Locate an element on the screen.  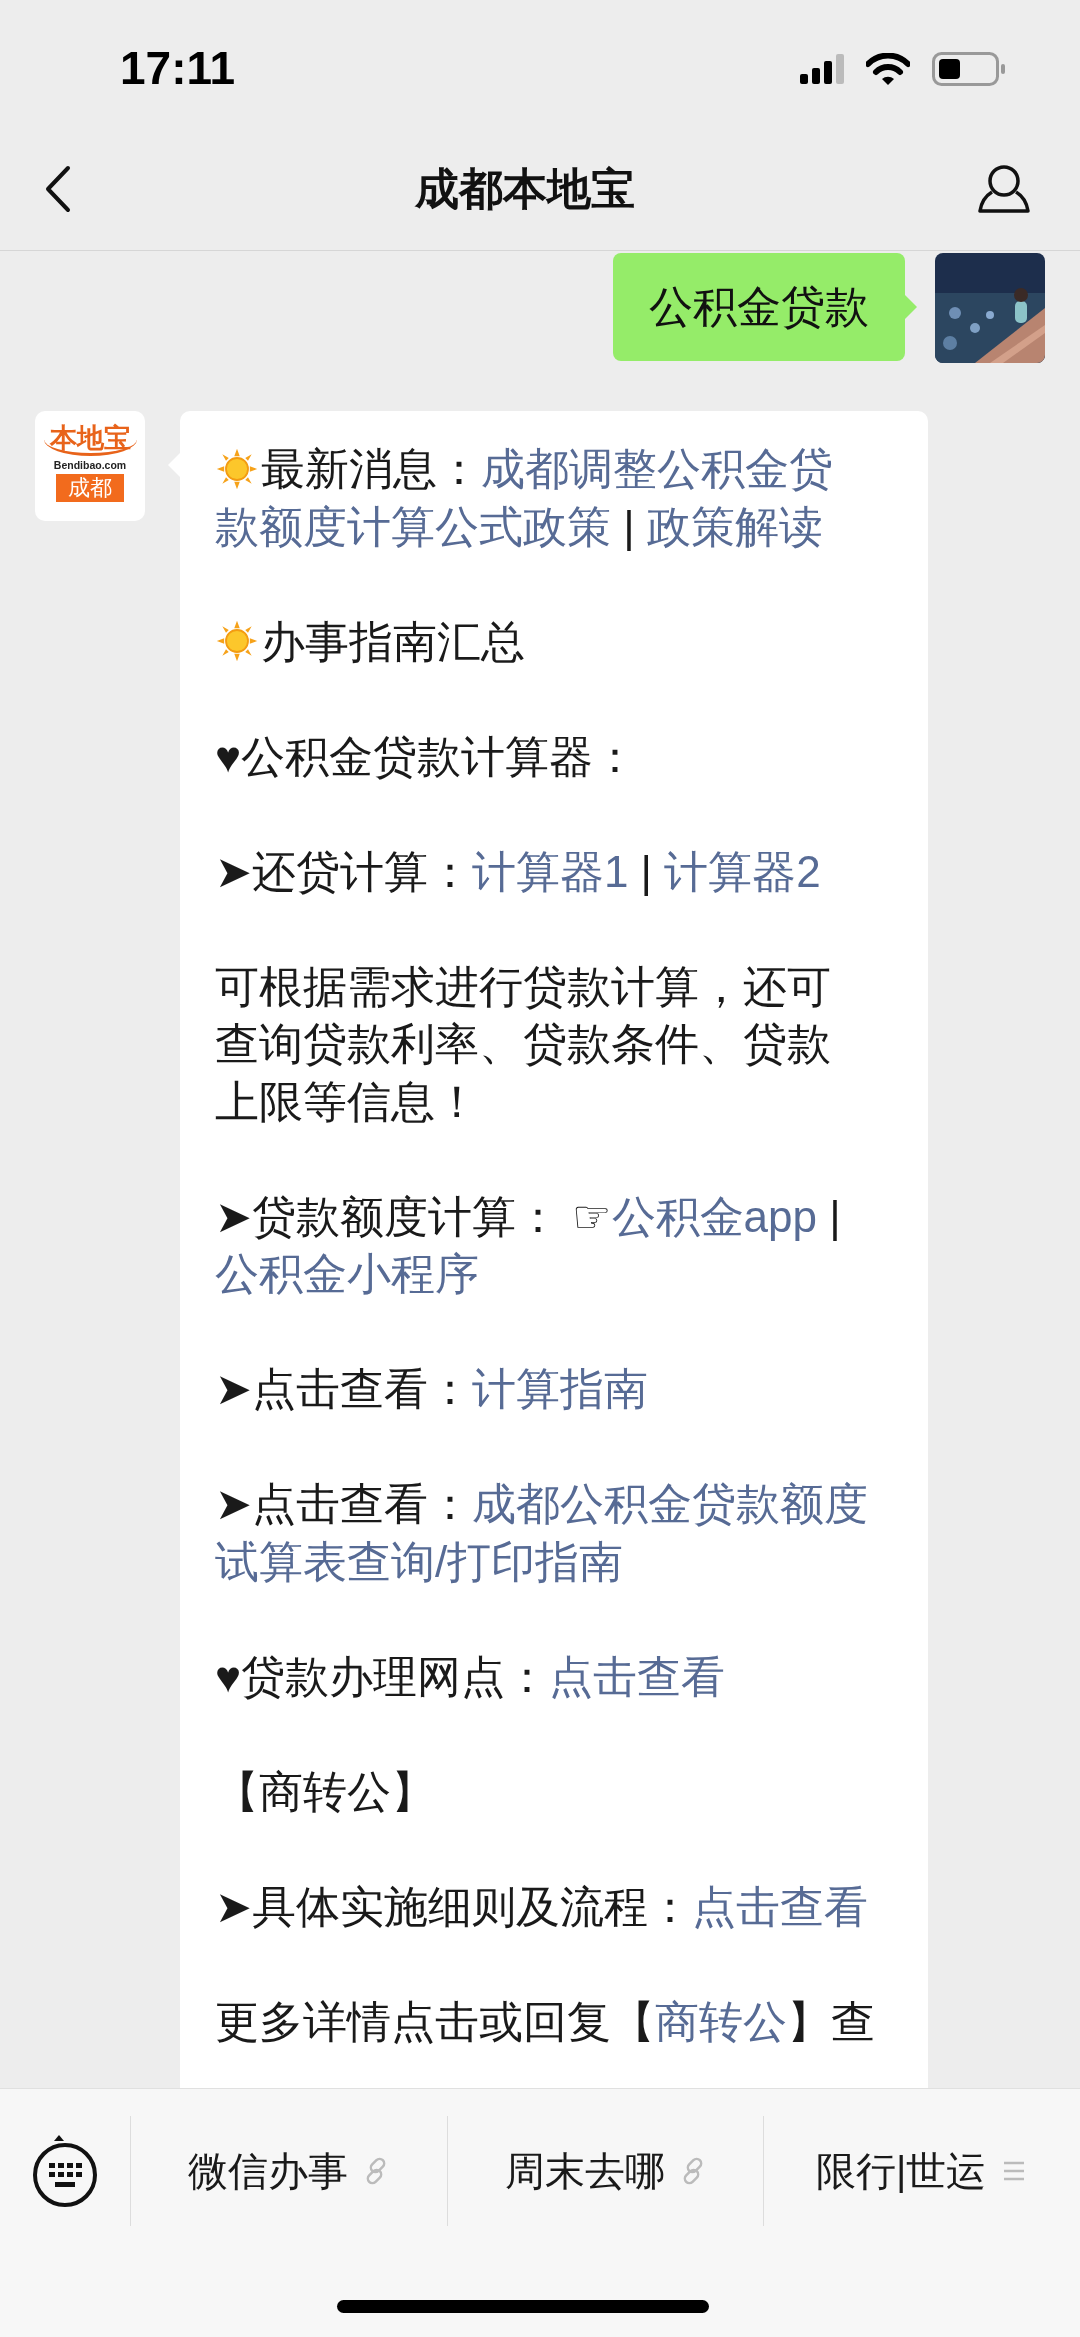
logo-city: 成都 is located at coordinates (90, 488).